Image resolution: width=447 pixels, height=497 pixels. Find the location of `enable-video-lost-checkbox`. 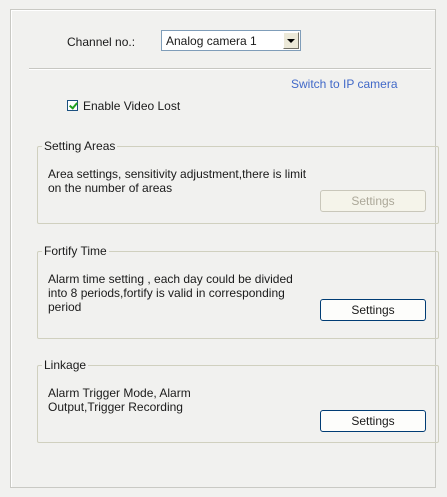

enable-video-lost-checkbox is located at coordinates (72, 105).